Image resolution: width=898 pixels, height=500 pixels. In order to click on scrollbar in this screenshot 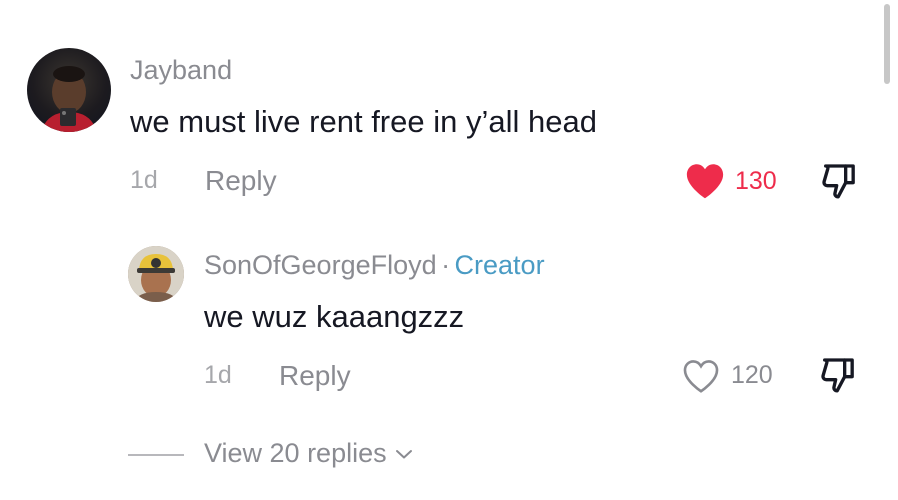, I will do `click(887, 44)`.